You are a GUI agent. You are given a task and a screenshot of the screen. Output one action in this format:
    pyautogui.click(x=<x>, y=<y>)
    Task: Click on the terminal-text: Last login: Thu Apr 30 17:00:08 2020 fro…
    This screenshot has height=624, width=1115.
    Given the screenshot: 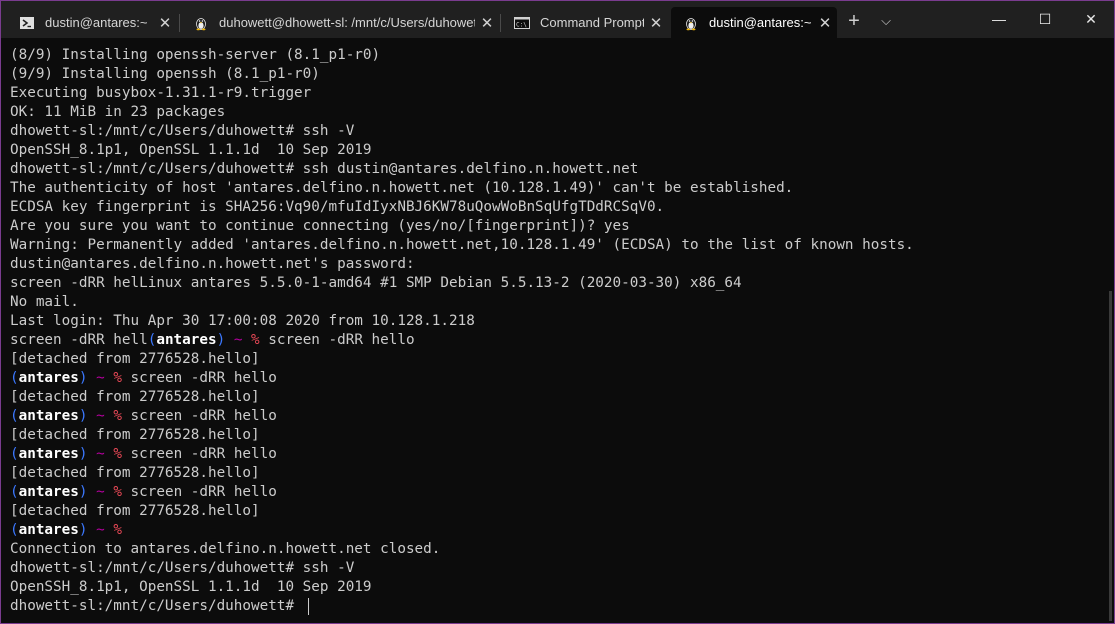 What is the action you would take?
    pyautogui.click(x=242, y=321)
    